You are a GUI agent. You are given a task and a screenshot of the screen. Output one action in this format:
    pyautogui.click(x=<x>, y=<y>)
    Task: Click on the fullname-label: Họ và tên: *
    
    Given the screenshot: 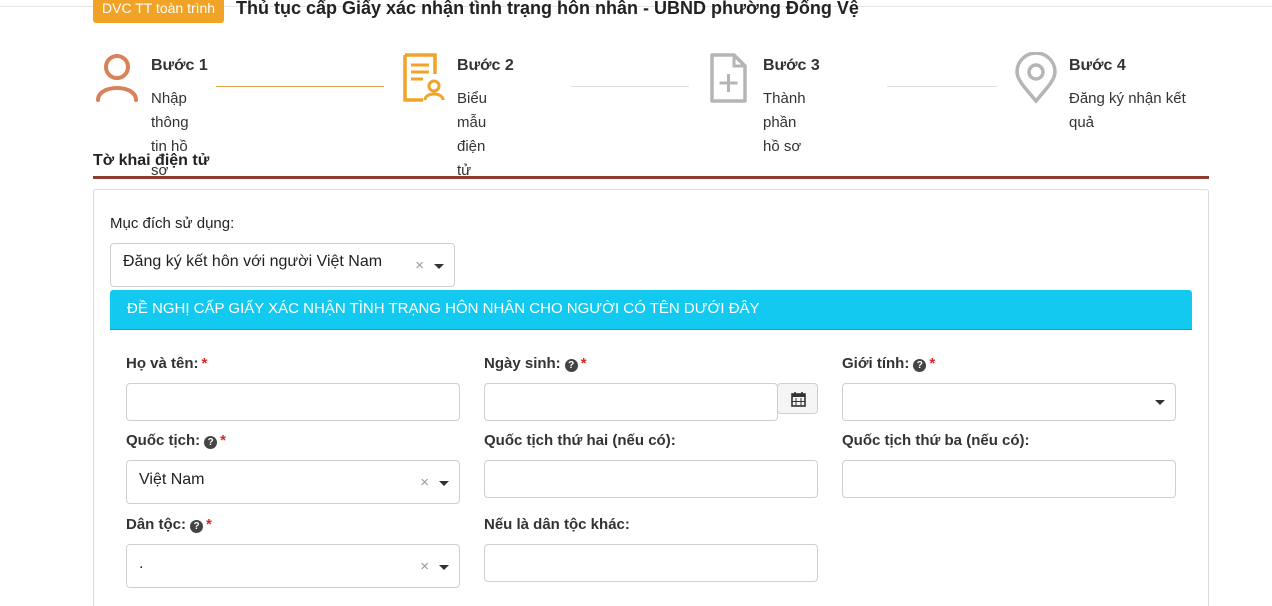 What is the action you would take?
    pyautogui.click(x=166, y=363)
    